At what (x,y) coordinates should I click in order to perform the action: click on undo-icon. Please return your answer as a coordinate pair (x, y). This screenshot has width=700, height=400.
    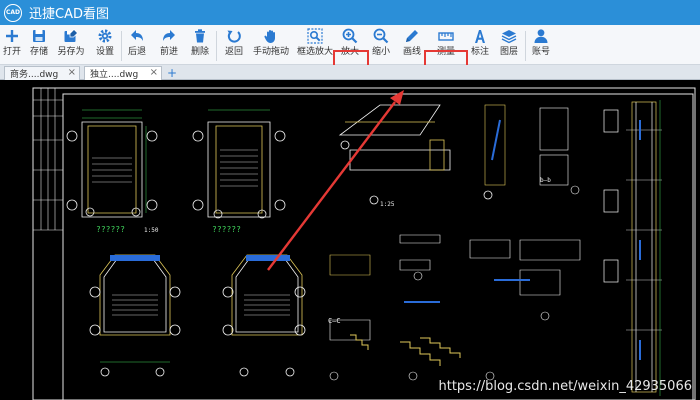
    Looking at the image, I should click on (137, 36).